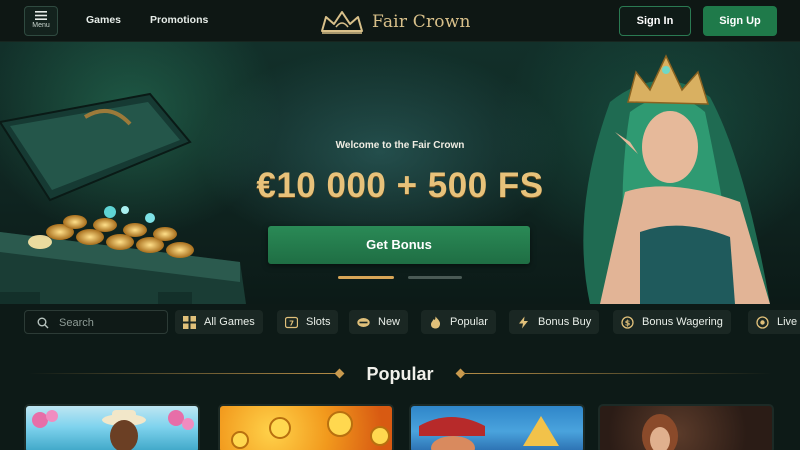 The image size is (800, 450). What do you see at coordinates (310, 430) in the screenshot?
I see `gold-coins-thumbnail` at bounding box center [310, 430].